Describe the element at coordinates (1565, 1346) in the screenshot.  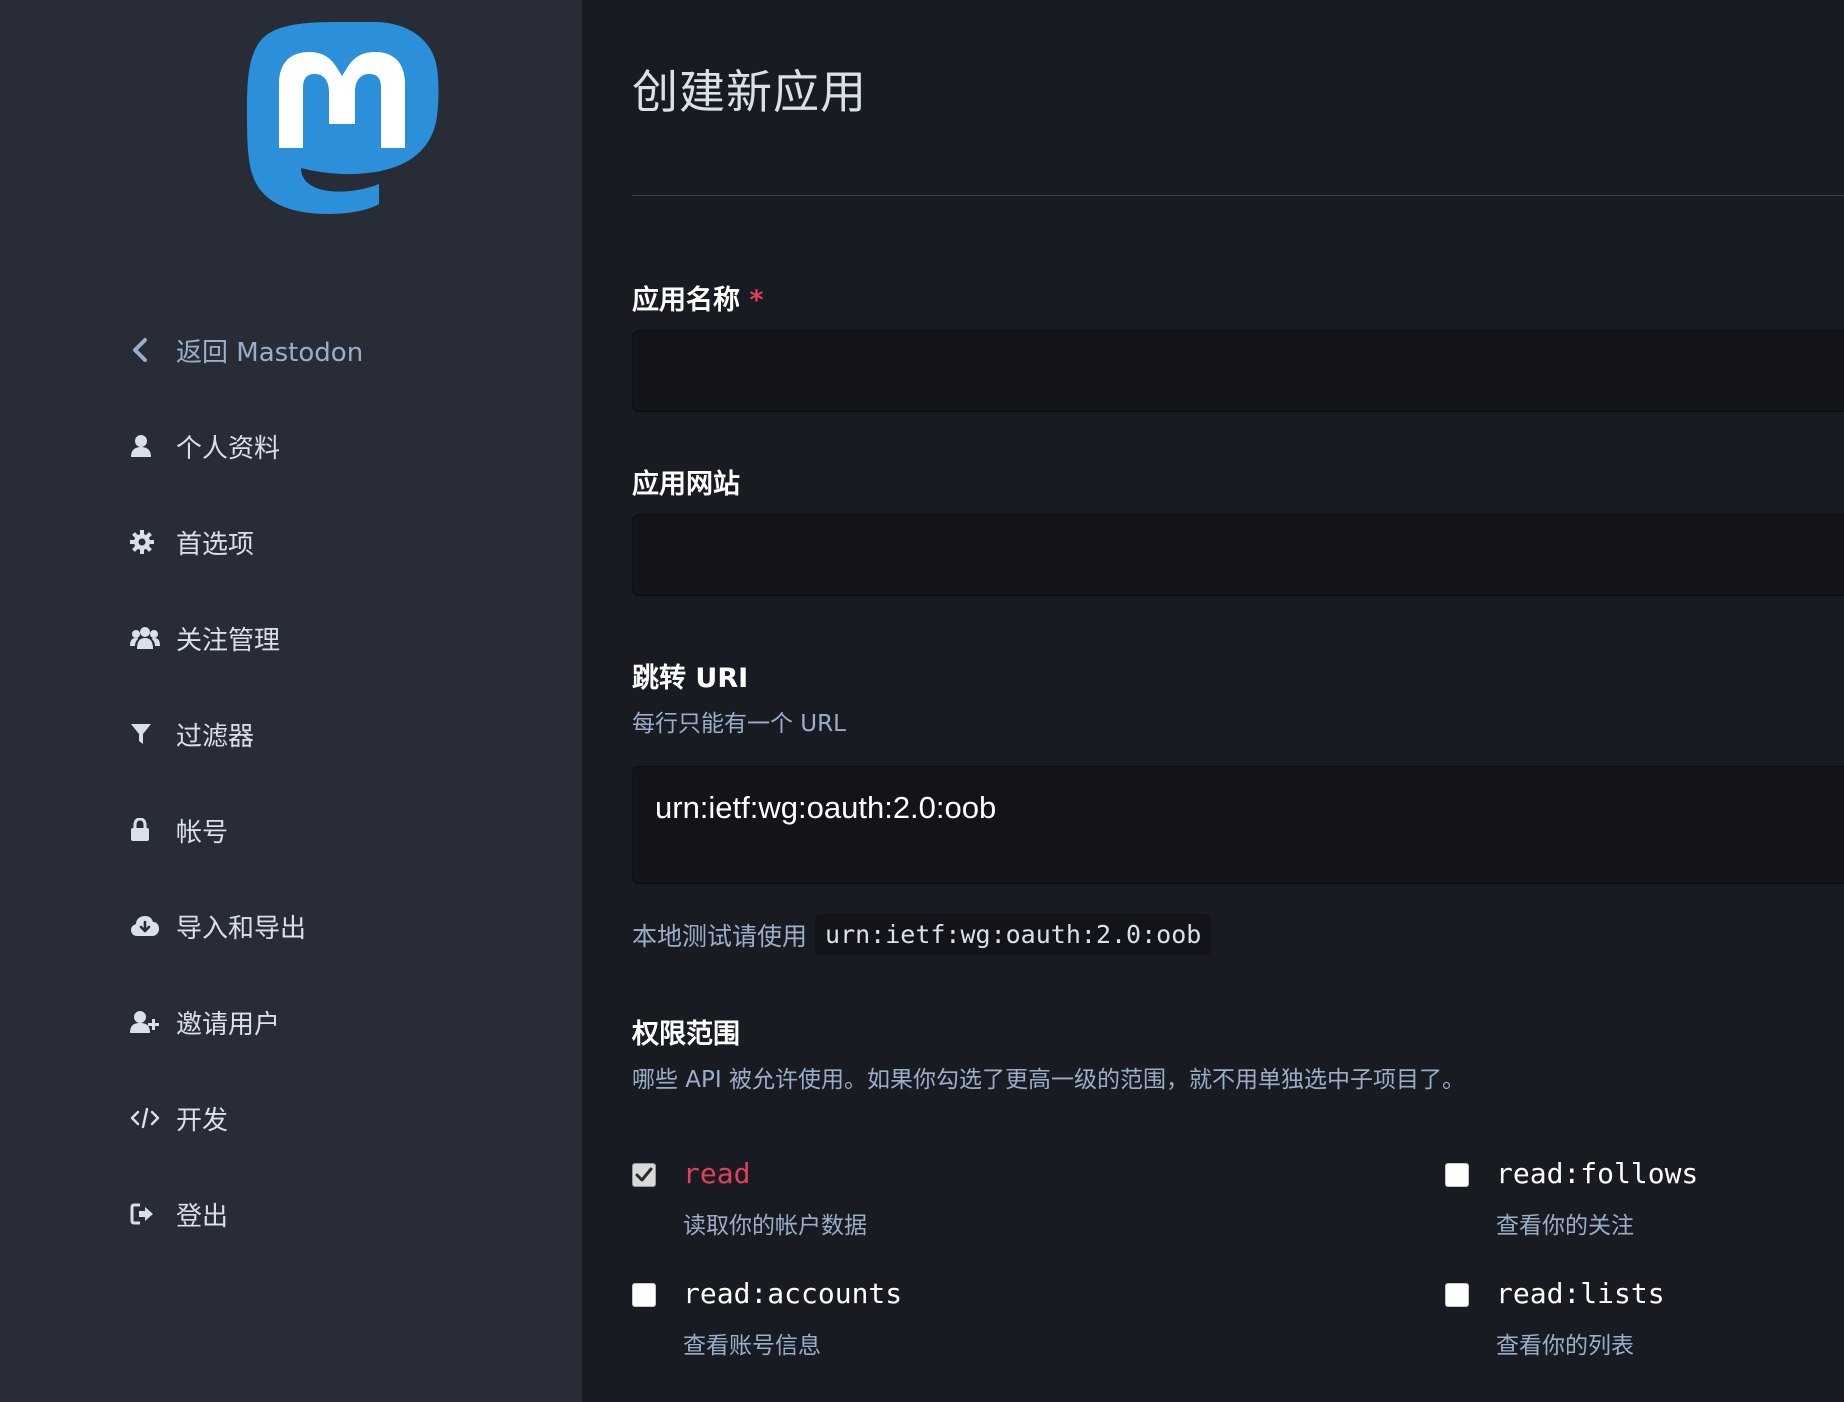
I see `scope-desc: 查看你的列表` at that location.